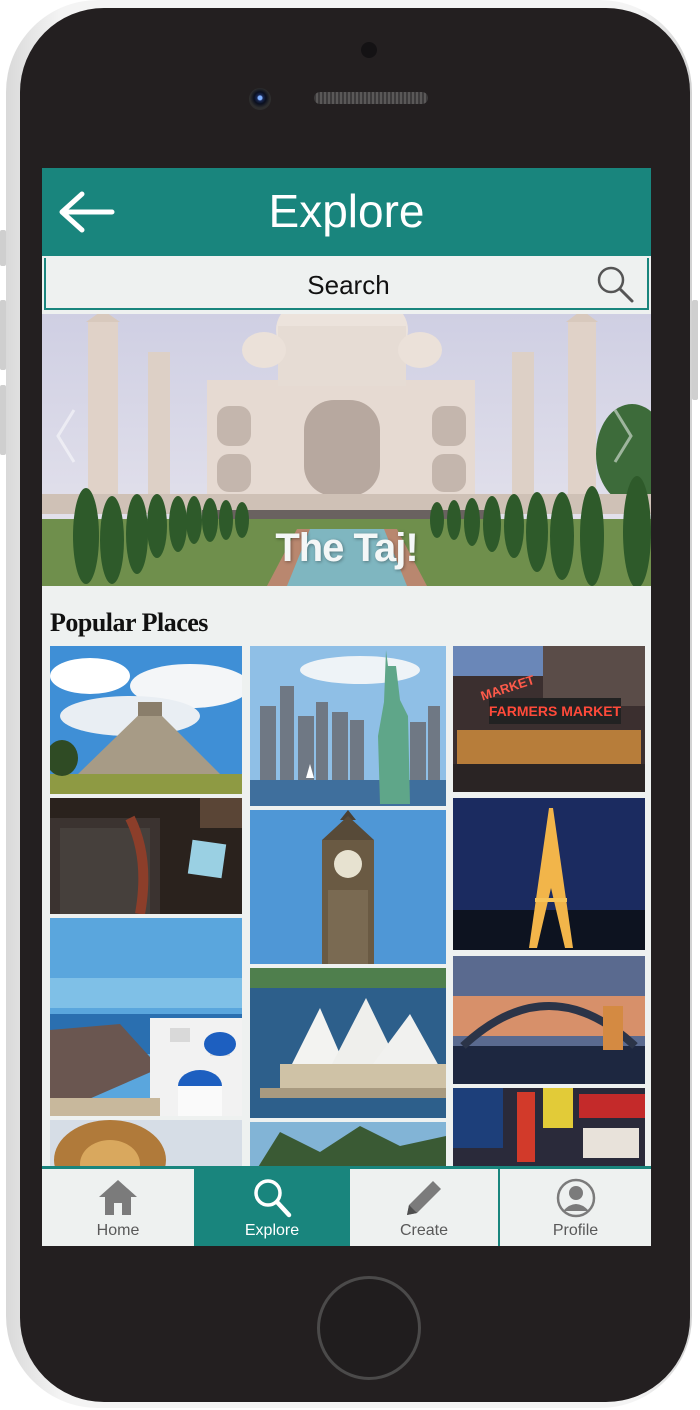  I want to click on pencil-icon, so click(424, 1198).